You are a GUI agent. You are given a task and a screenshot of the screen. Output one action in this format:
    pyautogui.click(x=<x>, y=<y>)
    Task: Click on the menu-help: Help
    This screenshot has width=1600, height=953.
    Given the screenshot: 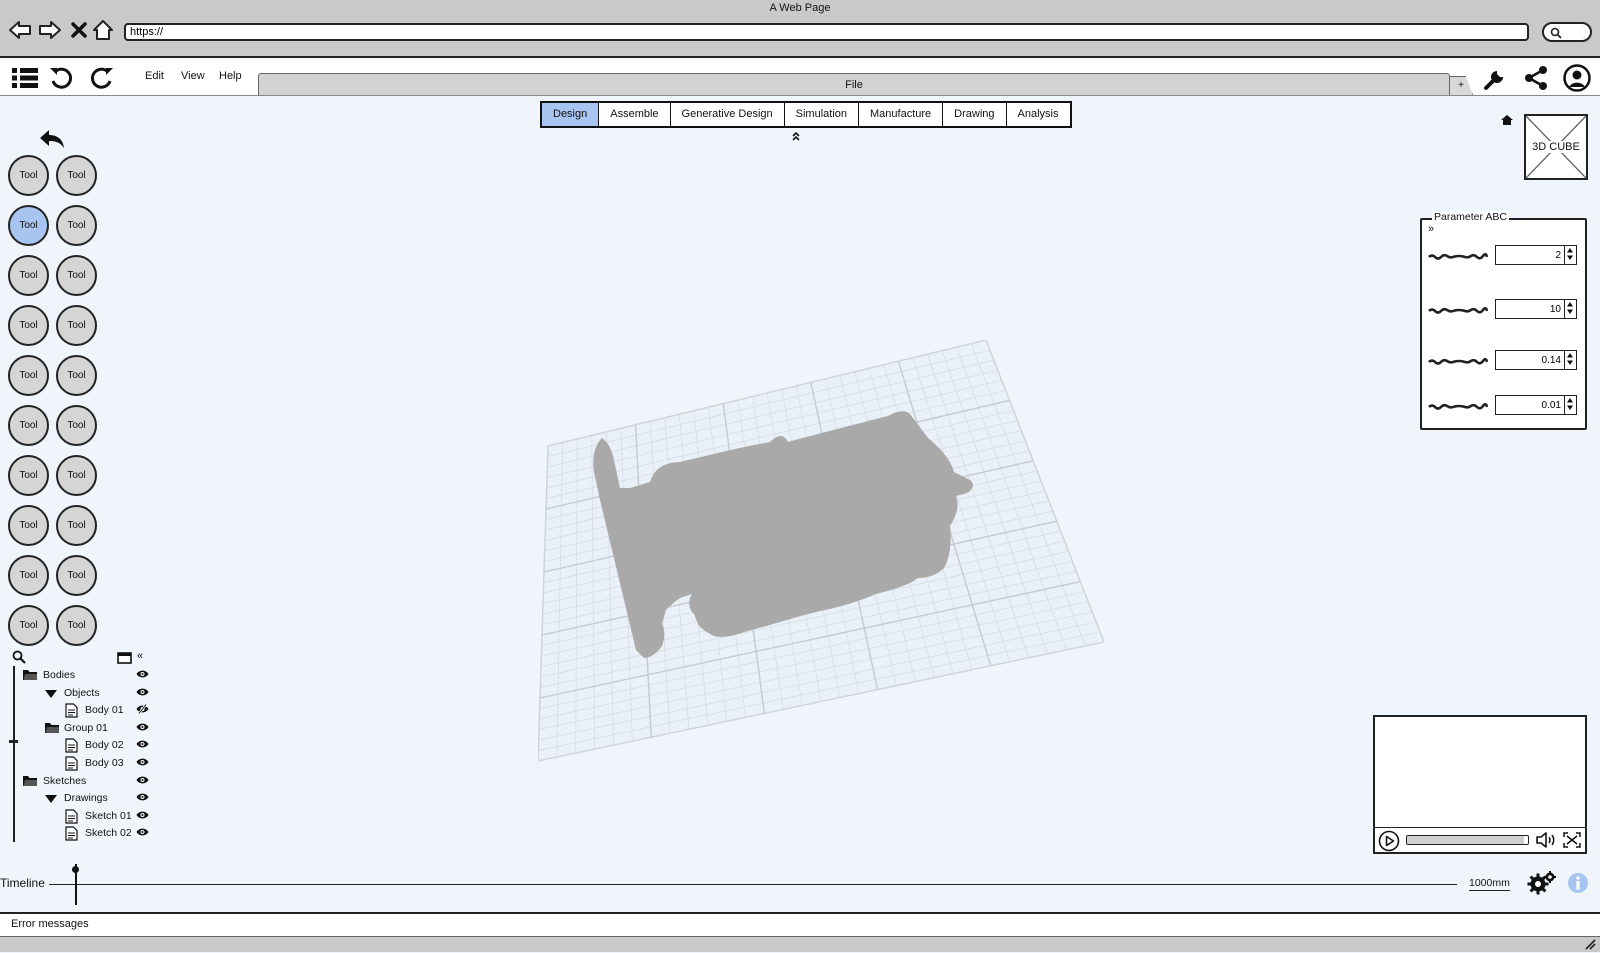 What is the action you would take?
    pyautogui.click(x=230, y=76)
    